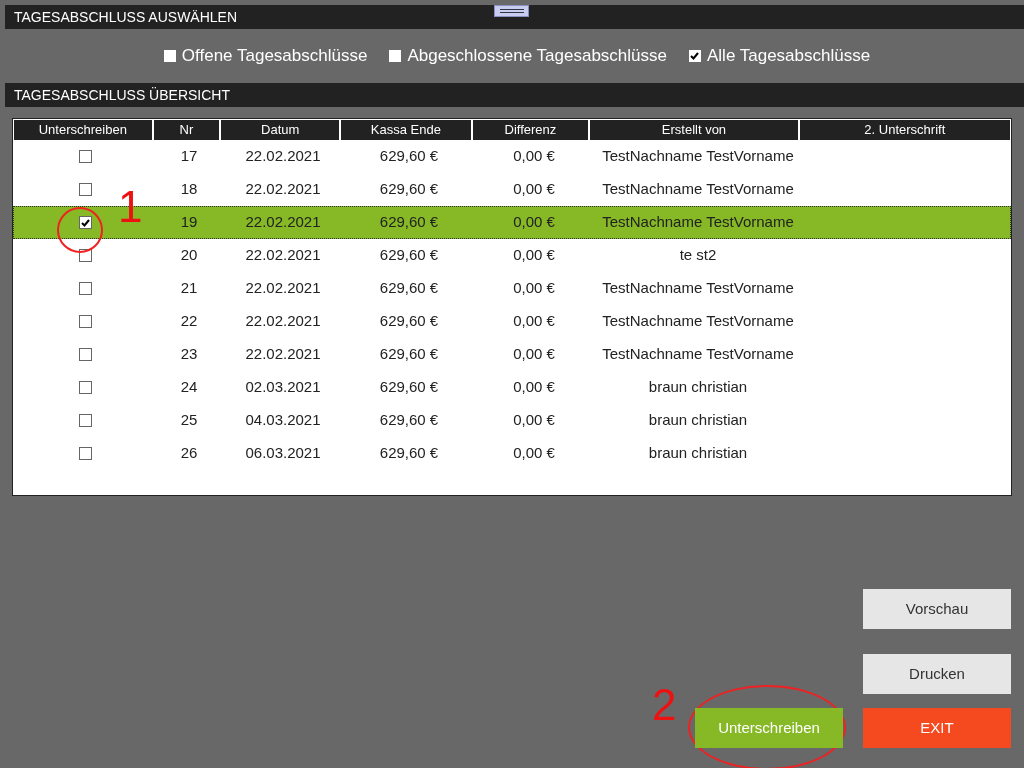 Image resolution: width=1024 pixels, height=768 pixels. What do you see at coordinates (937, 674) in the screenshot?
I see `action-button: Drucken` at bounding box center [937, 674].